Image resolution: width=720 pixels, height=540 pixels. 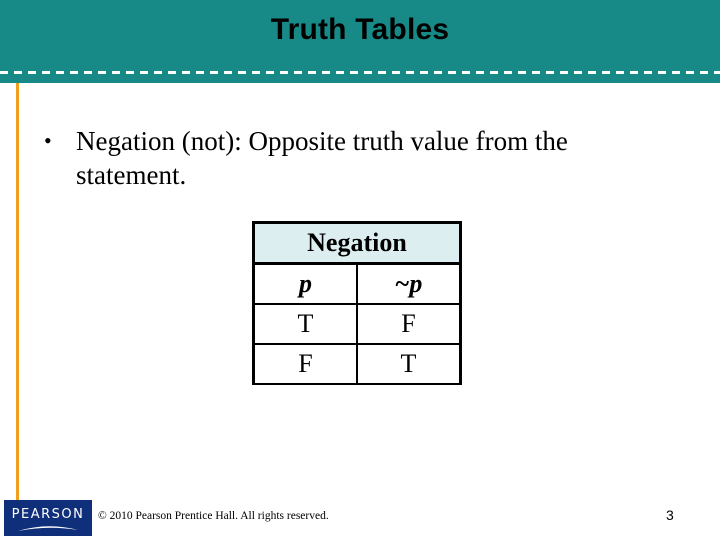 I want to click on logo-text: PEARSON, so click(x=48, y=514).